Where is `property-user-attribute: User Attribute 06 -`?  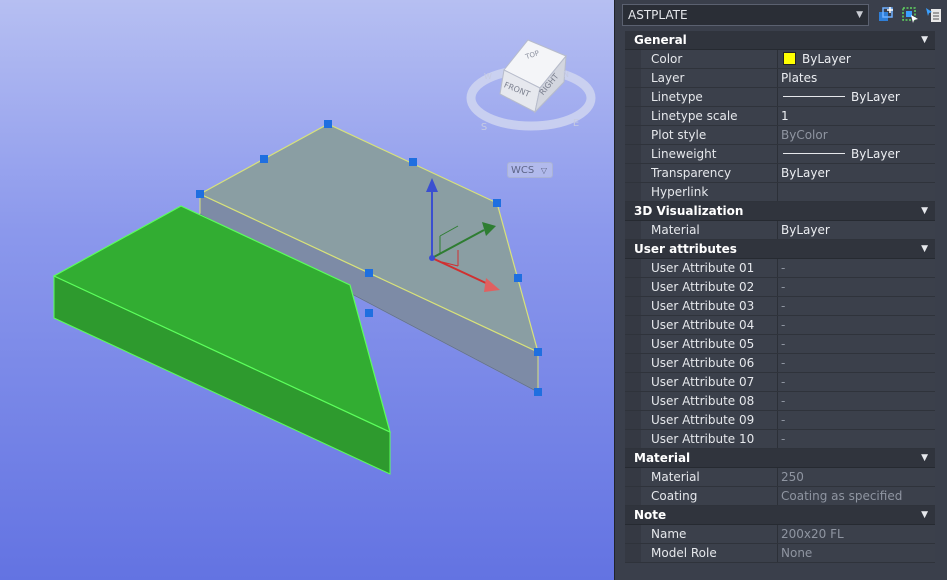 property-user-attribute: User Attribute 06 - is located at coordinates (780, 363).